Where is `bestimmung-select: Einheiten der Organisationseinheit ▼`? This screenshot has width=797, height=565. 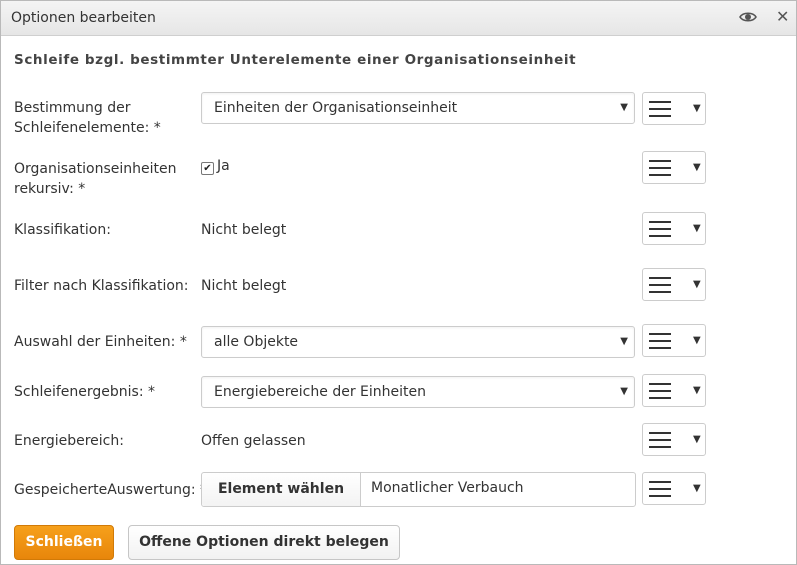
bestimmung-select: Einheiten der Organisationseinheit ▼ is located at coordinates (418, 108).